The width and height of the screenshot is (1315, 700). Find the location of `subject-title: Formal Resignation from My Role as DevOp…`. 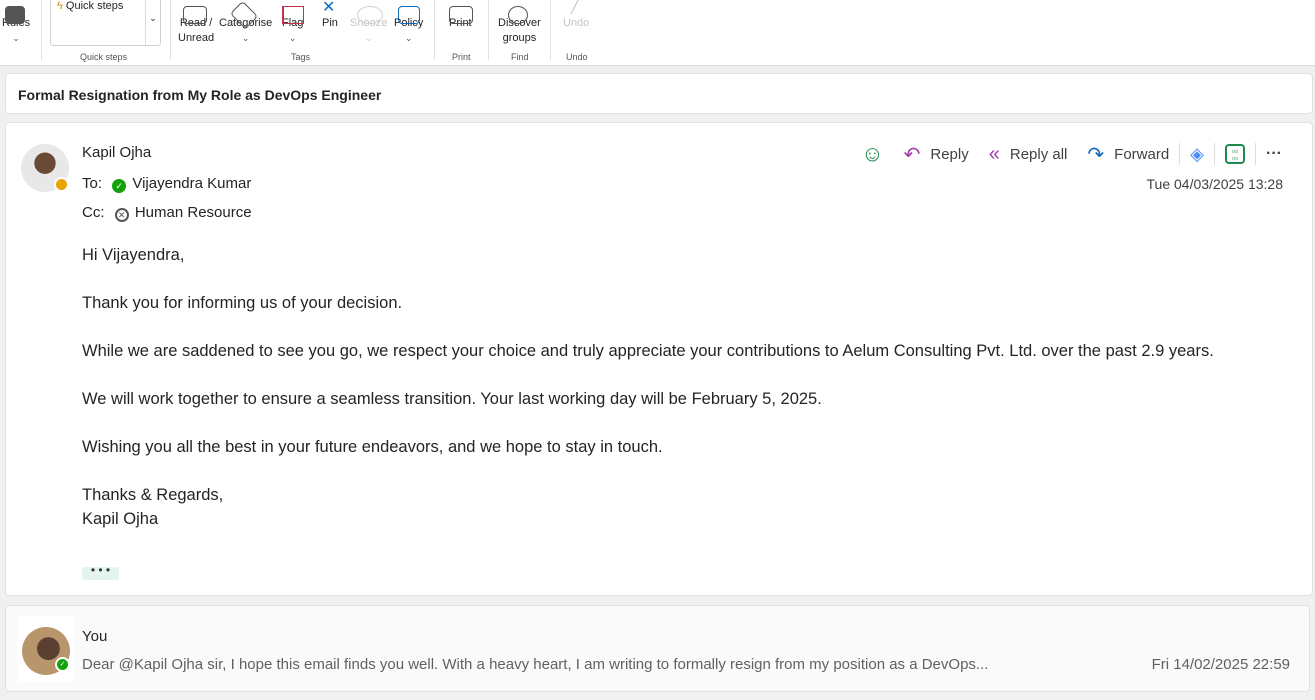

subject-title: Formal Resignation from My Role as DevOp… is located at coordinates (200, 95).